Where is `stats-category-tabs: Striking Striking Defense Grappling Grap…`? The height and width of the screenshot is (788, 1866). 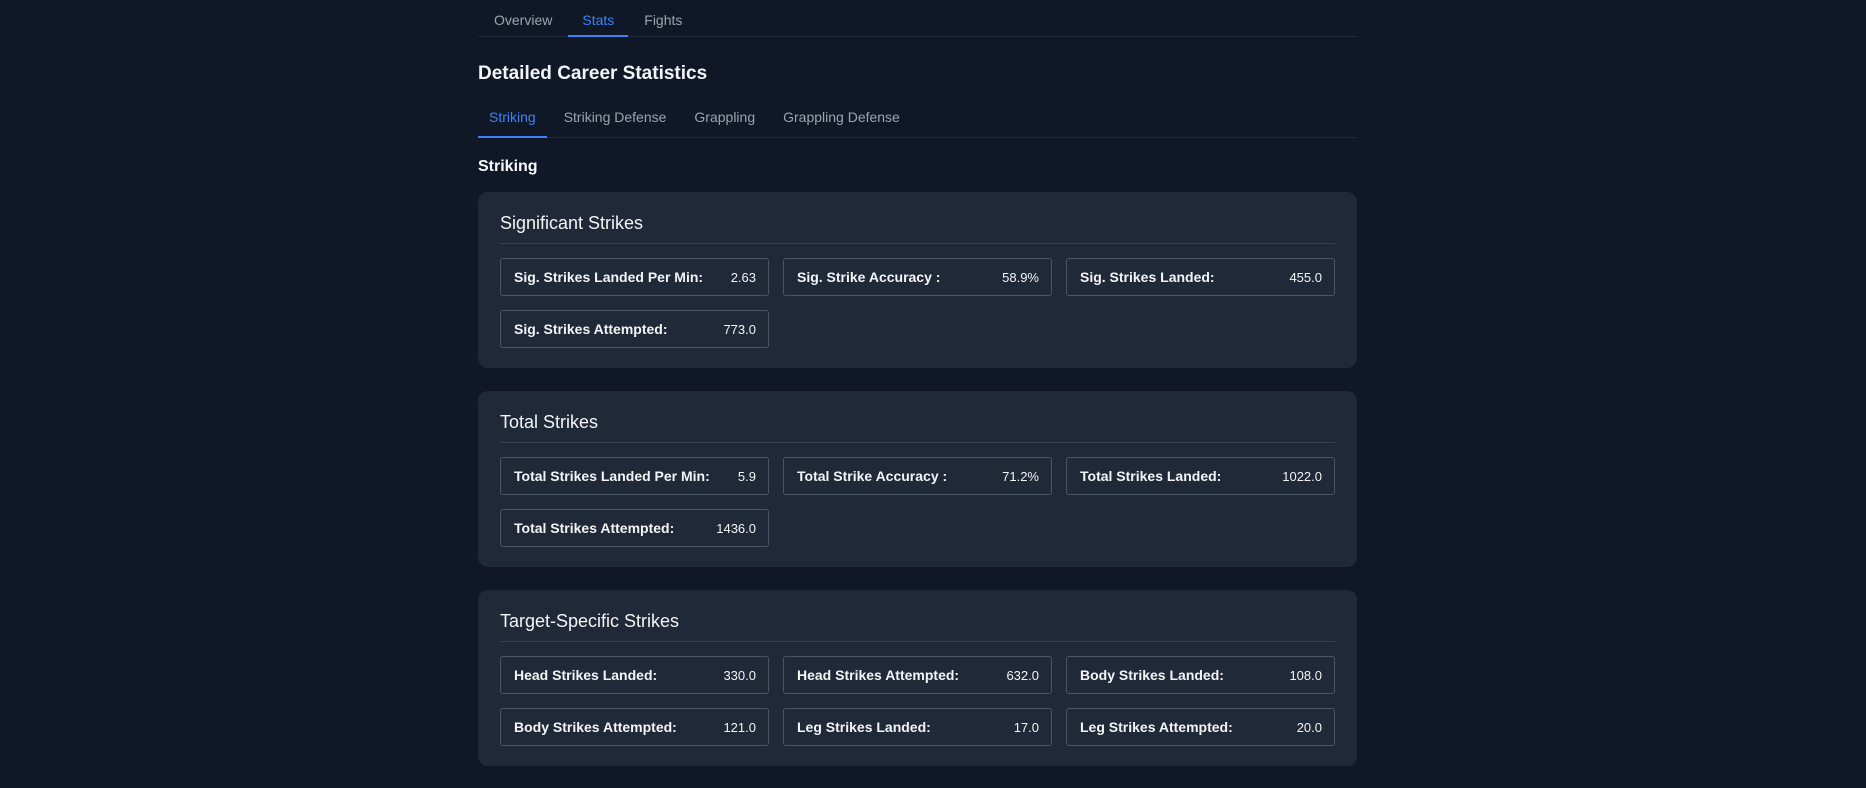
stats-category-tabs: Striking Striking Defense Grappling Grap… is located at coordinates (917, 120).